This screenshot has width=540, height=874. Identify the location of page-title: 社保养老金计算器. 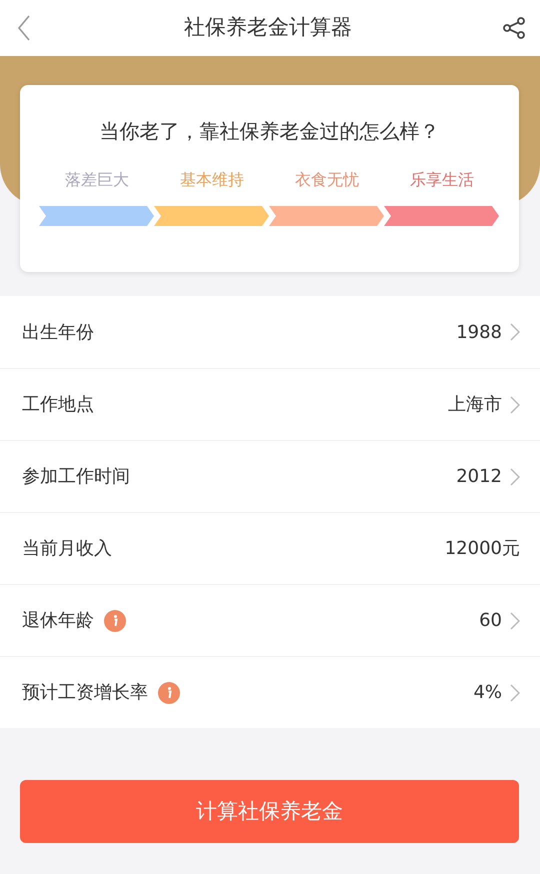
(268, 28).